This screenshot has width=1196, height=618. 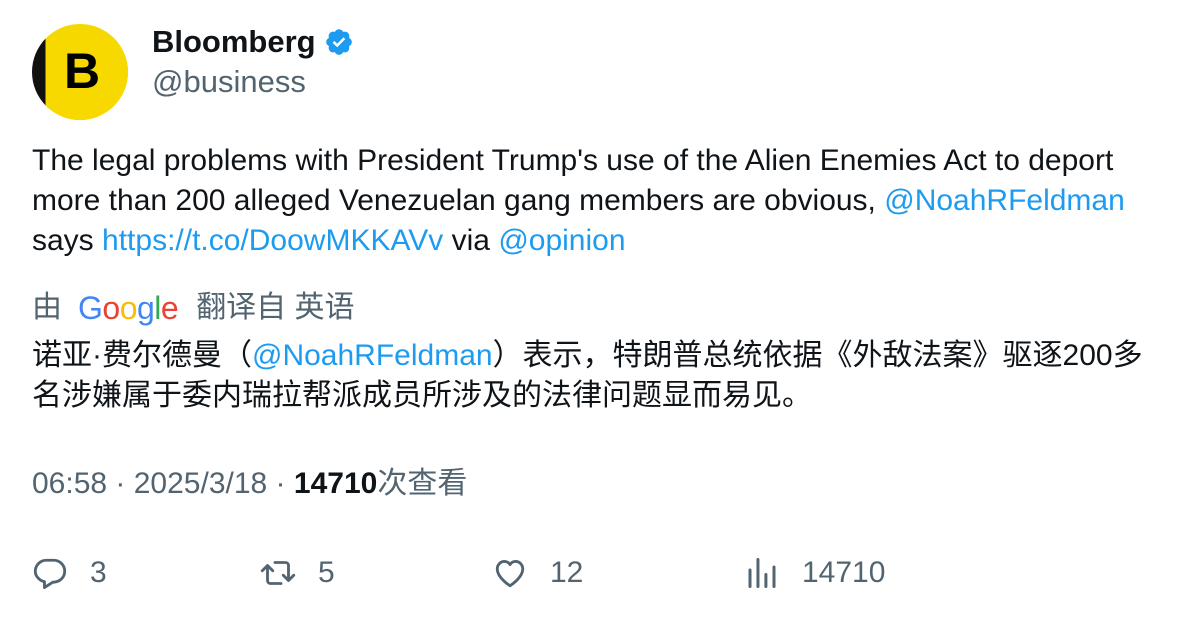 What do you see at coordinates (567, 572) in the screenshot?
I see `like-count: 12` at bounding box center [567, 572].